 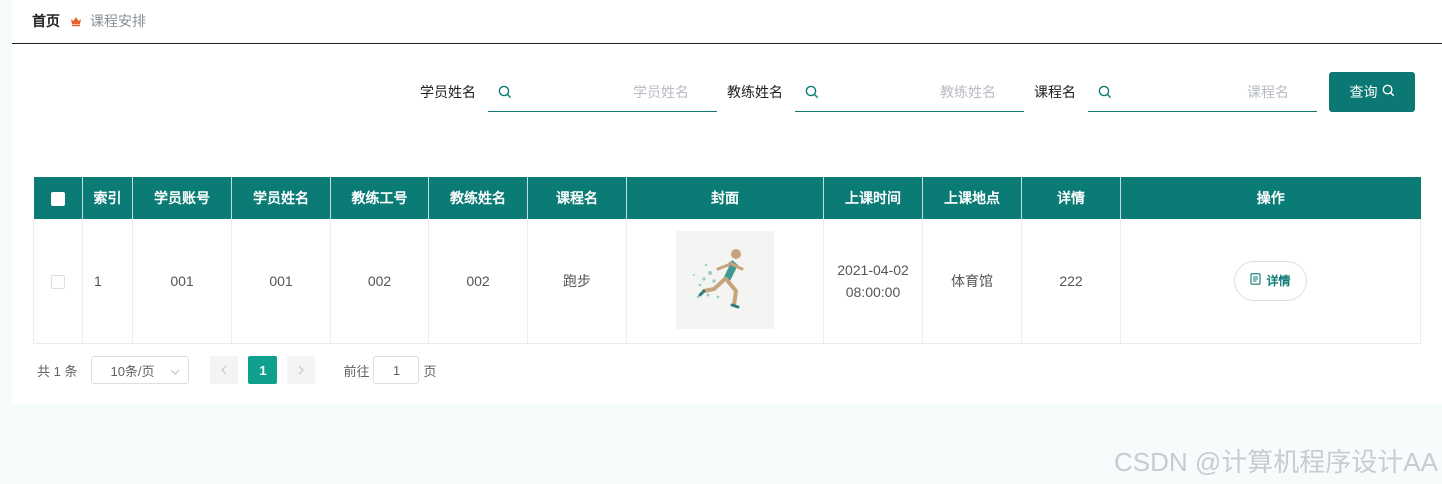 What do you see at coordinates (107, 281) in the screenshot?
I see `cell-index: 1` at bounding box center [107, 281].